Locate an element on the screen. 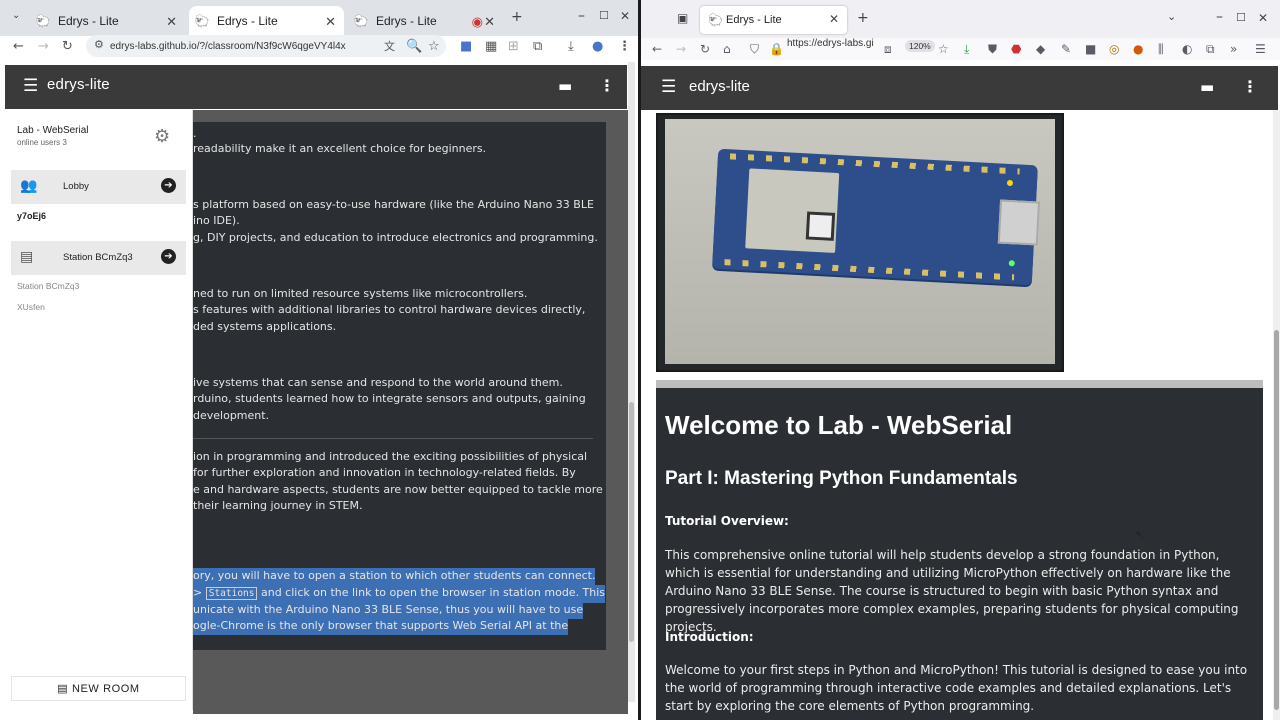 The image size is (1280, 720). room-label: Station BCmZq3 is located at coordinates (98, 257).